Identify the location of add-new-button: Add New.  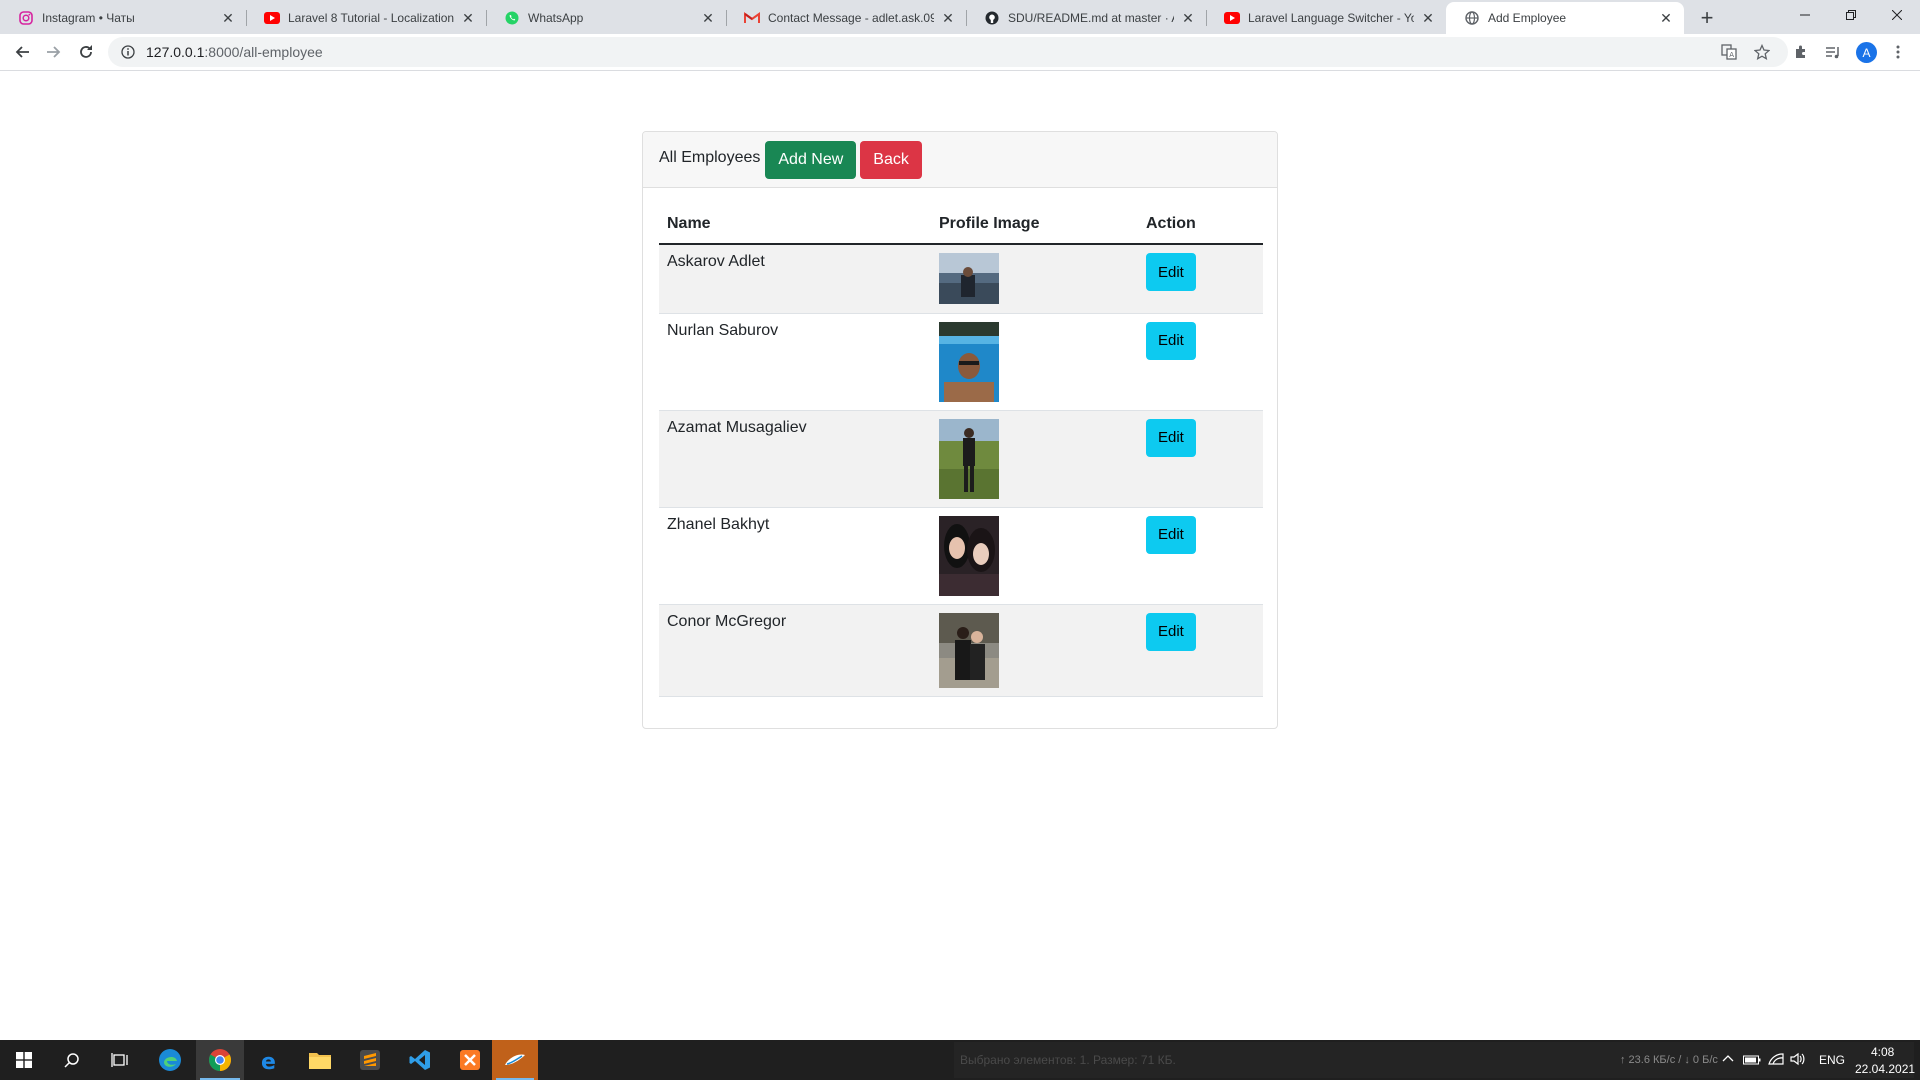
(811, 159).